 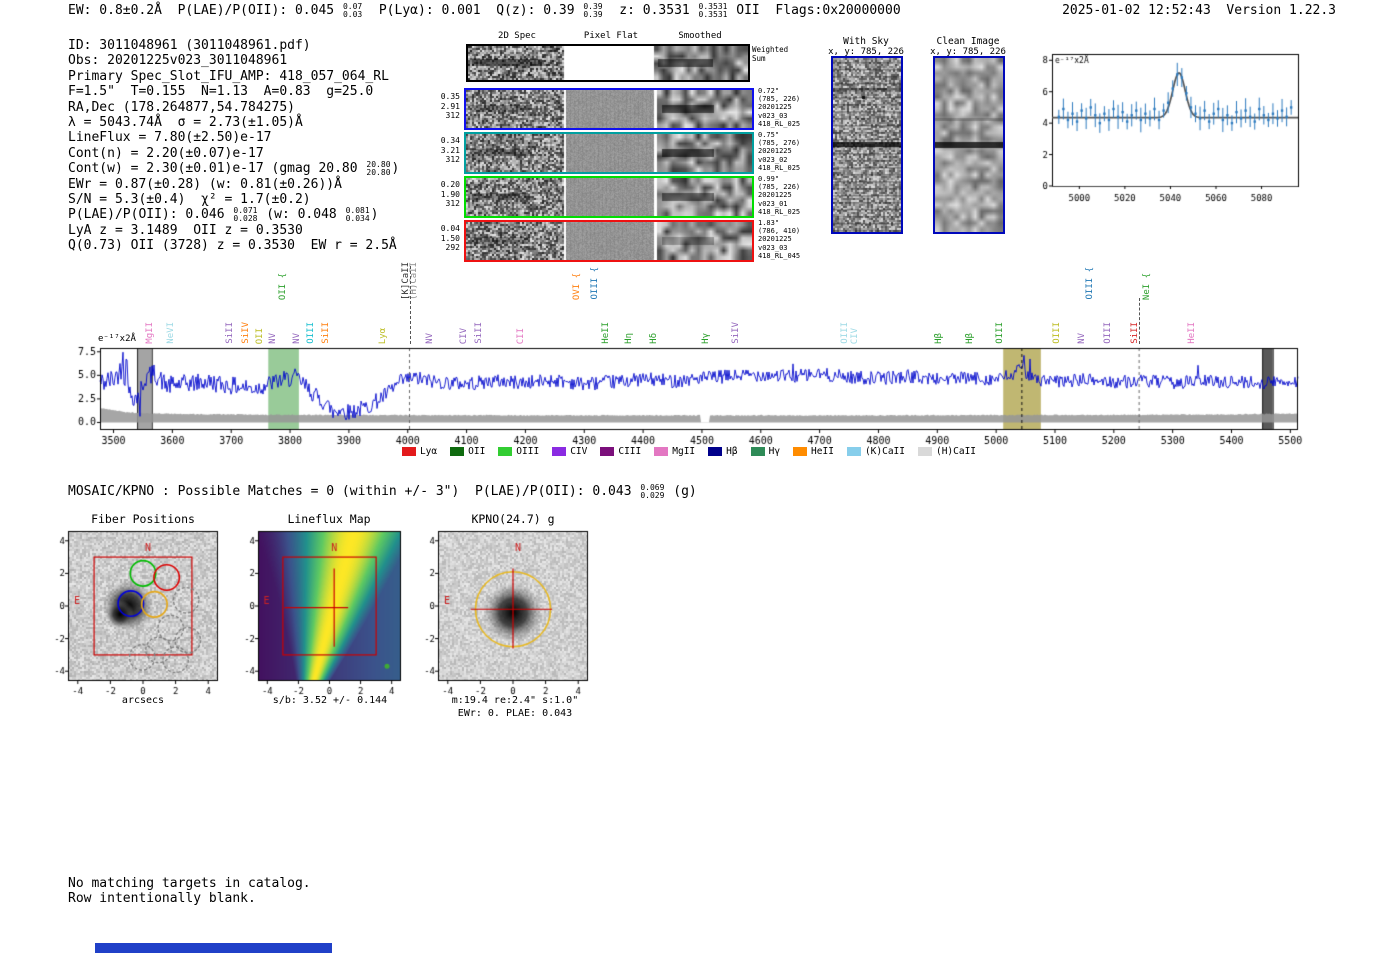 I want to click on fiber-positions-cutout, so click(x=135, y=617).